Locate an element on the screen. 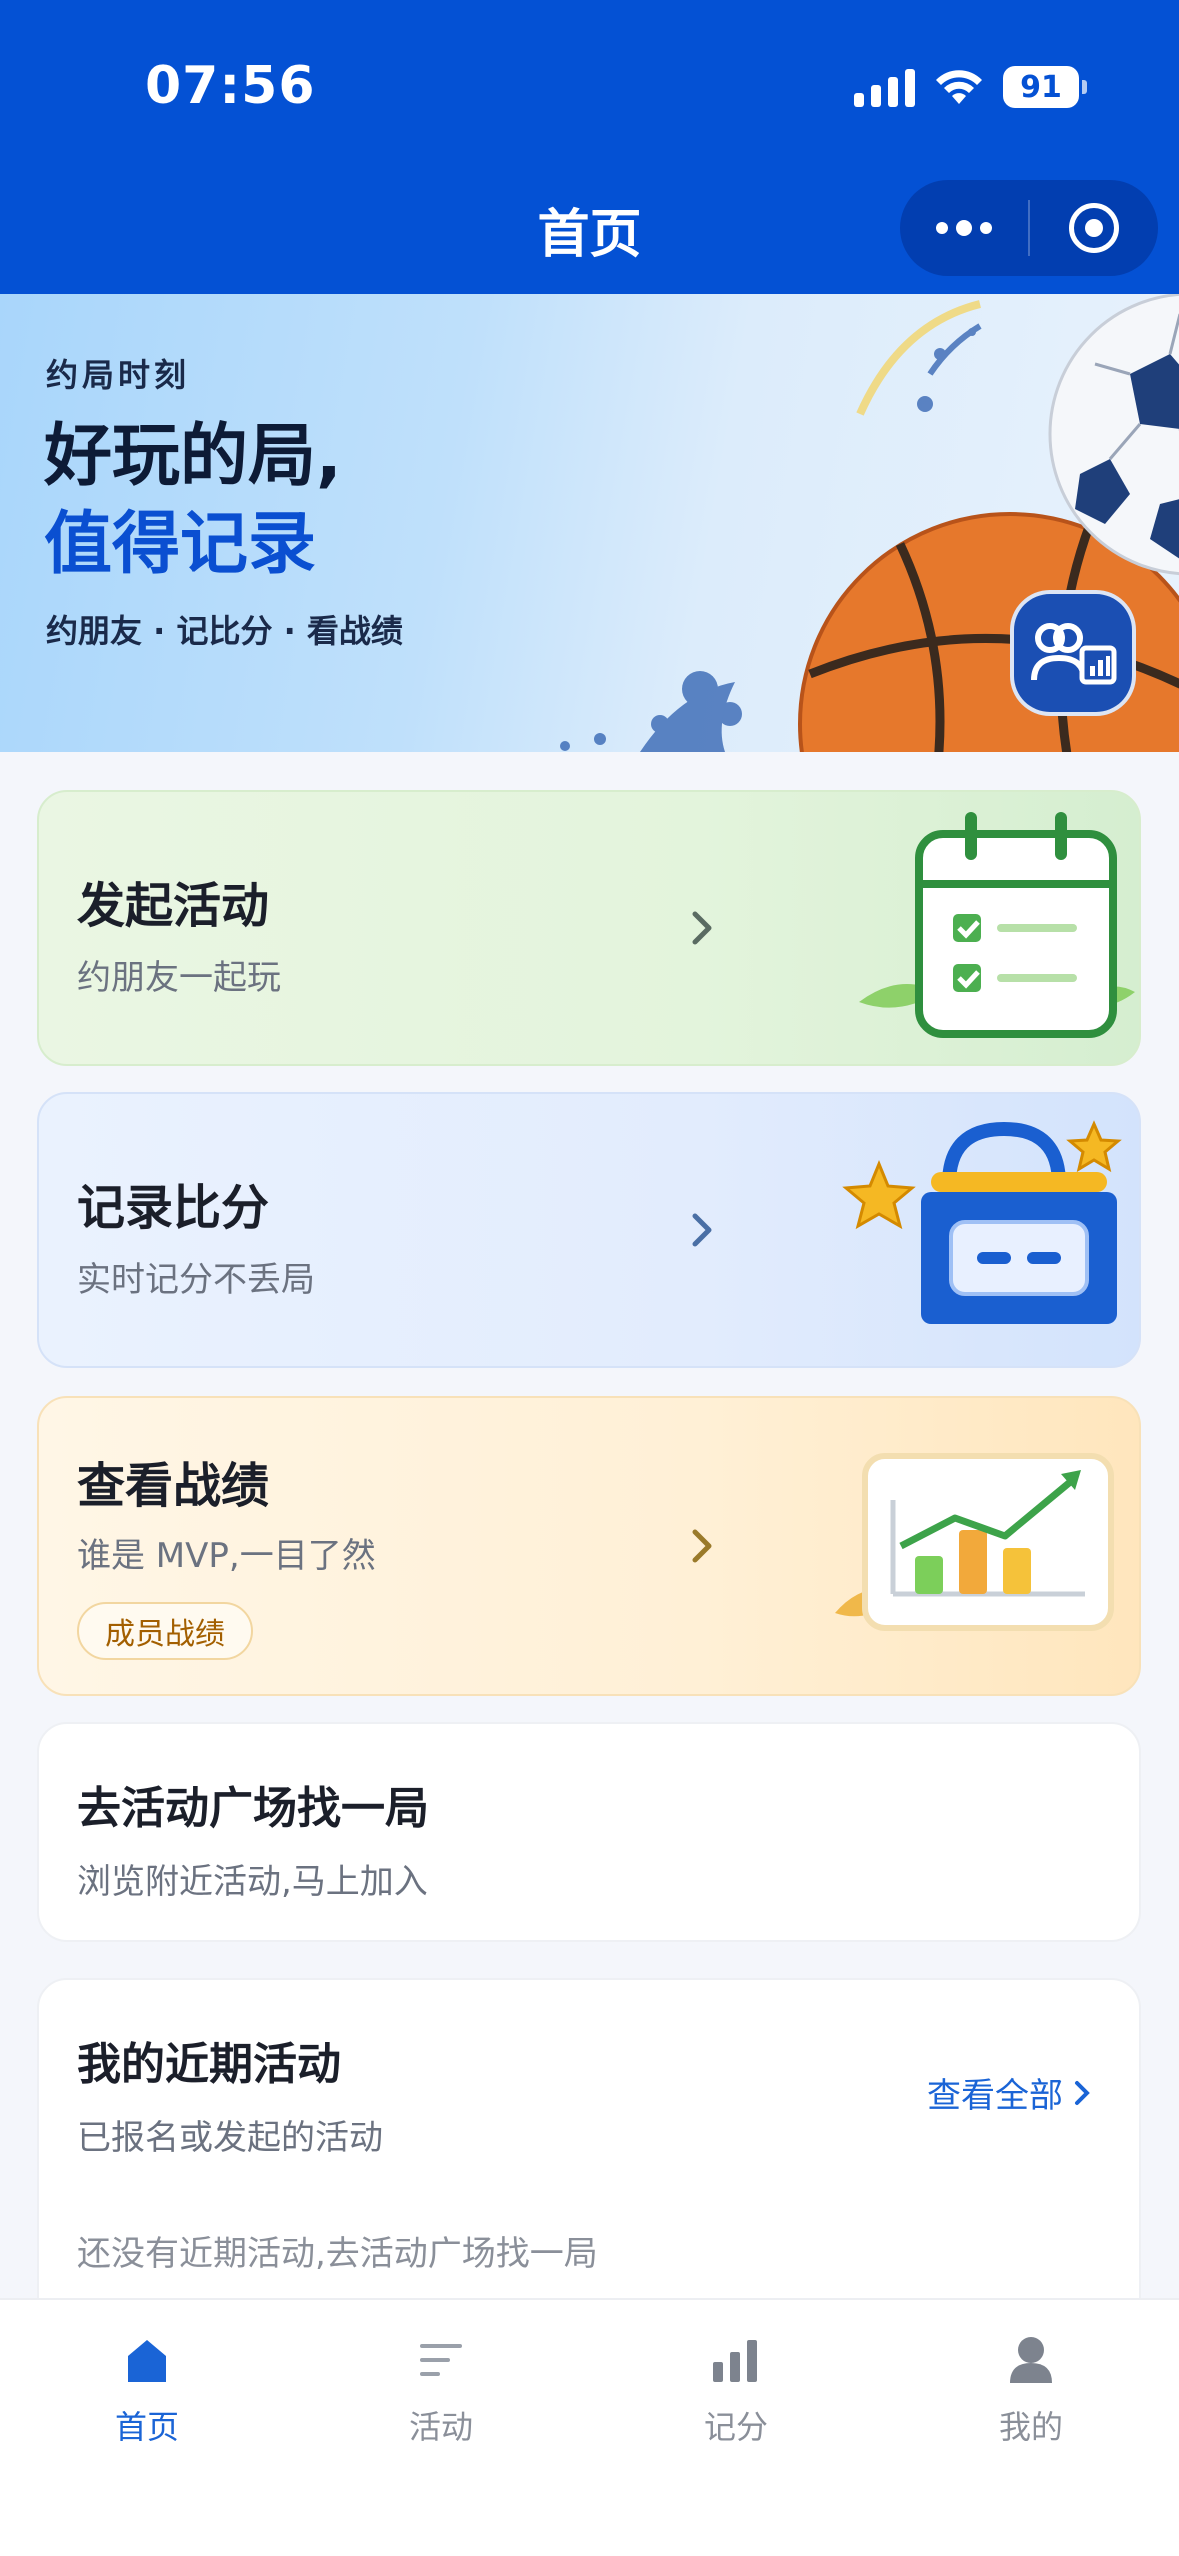 The width and height of the screenshot is (1179, 2556). bottom-tab-bar: 首页 活动 记分 我的 is located at coordinates (589, 2427).